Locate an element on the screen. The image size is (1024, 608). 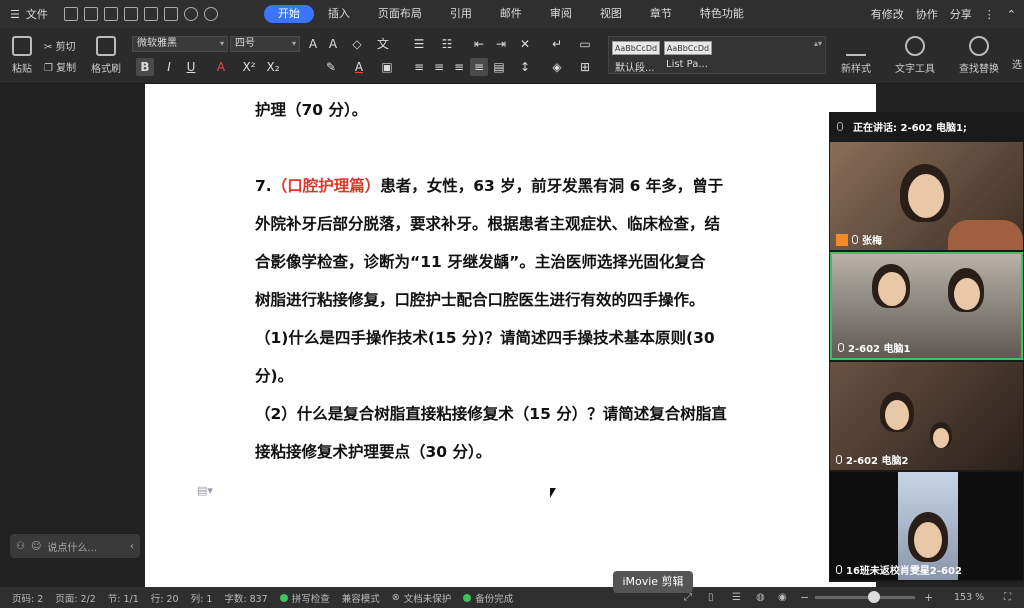
line-spacing-icon: ↕ is located at coordinates (525, 67).